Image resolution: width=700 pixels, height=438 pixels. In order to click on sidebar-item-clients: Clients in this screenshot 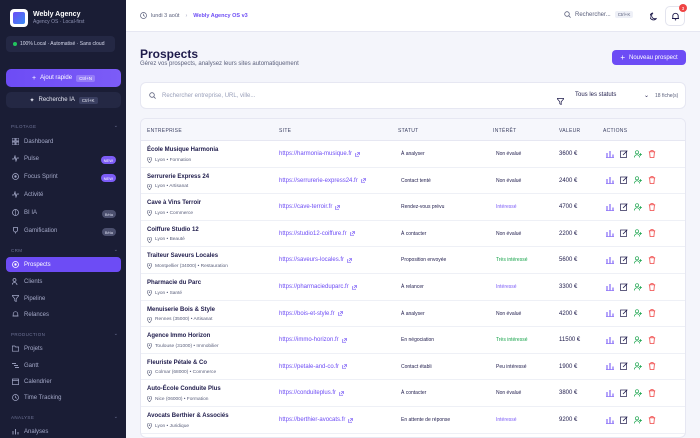, I will do `click(63, 281)`.